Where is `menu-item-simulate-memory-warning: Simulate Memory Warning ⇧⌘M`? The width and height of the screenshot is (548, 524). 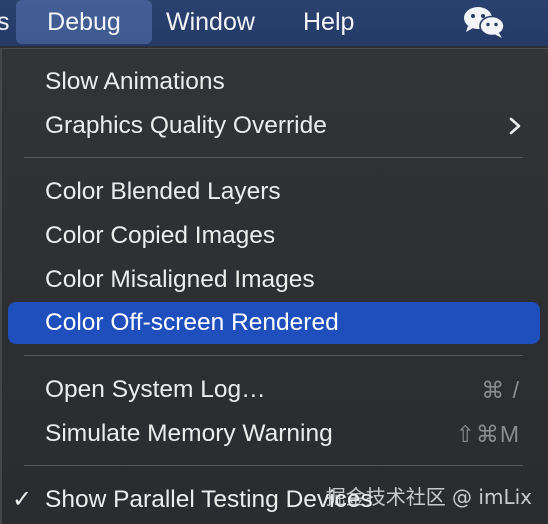
menu-item-simulate-memory-warning: Simulate Memory Warning ⇧⌘M is located at coordinates (274, 434).